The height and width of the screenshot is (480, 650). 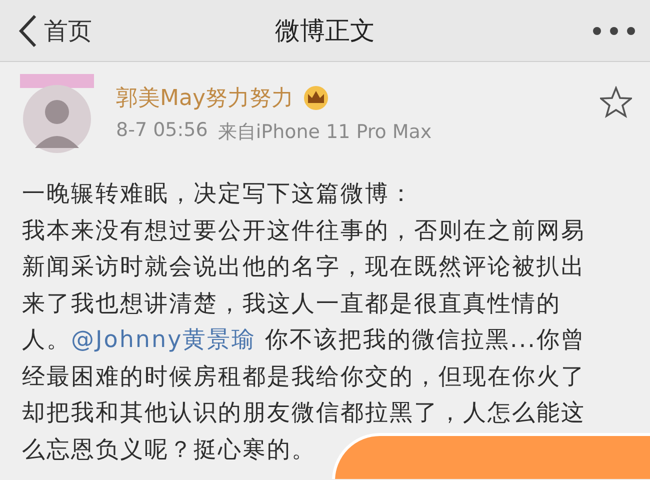 I want to click on more-icon, so click(x=614, y=31).